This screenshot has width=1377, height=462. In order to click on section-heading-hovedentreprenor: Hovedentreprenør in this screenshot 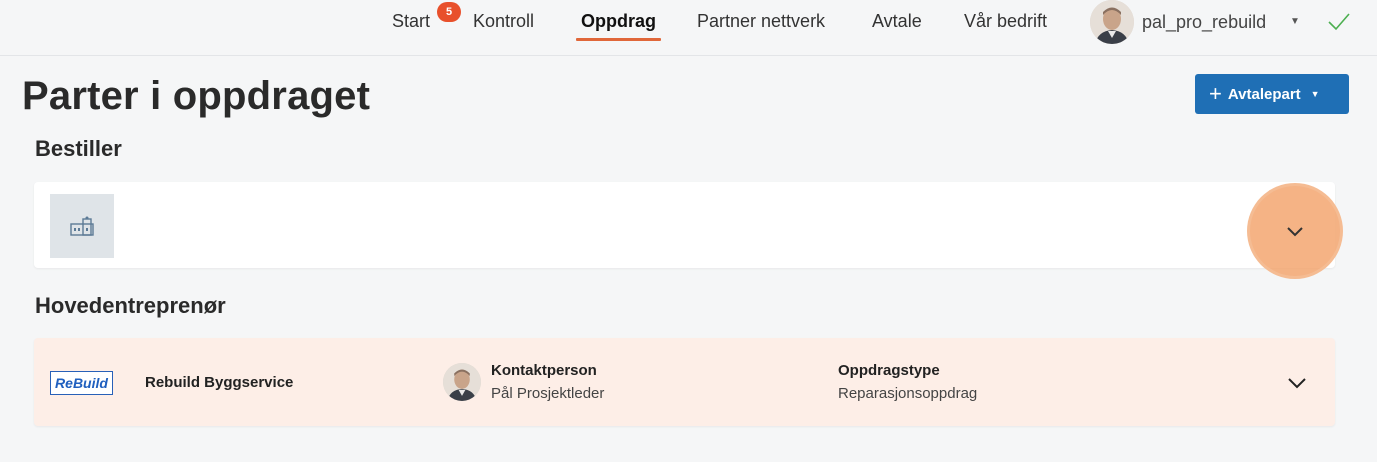, I will do `click(130, 305)`.